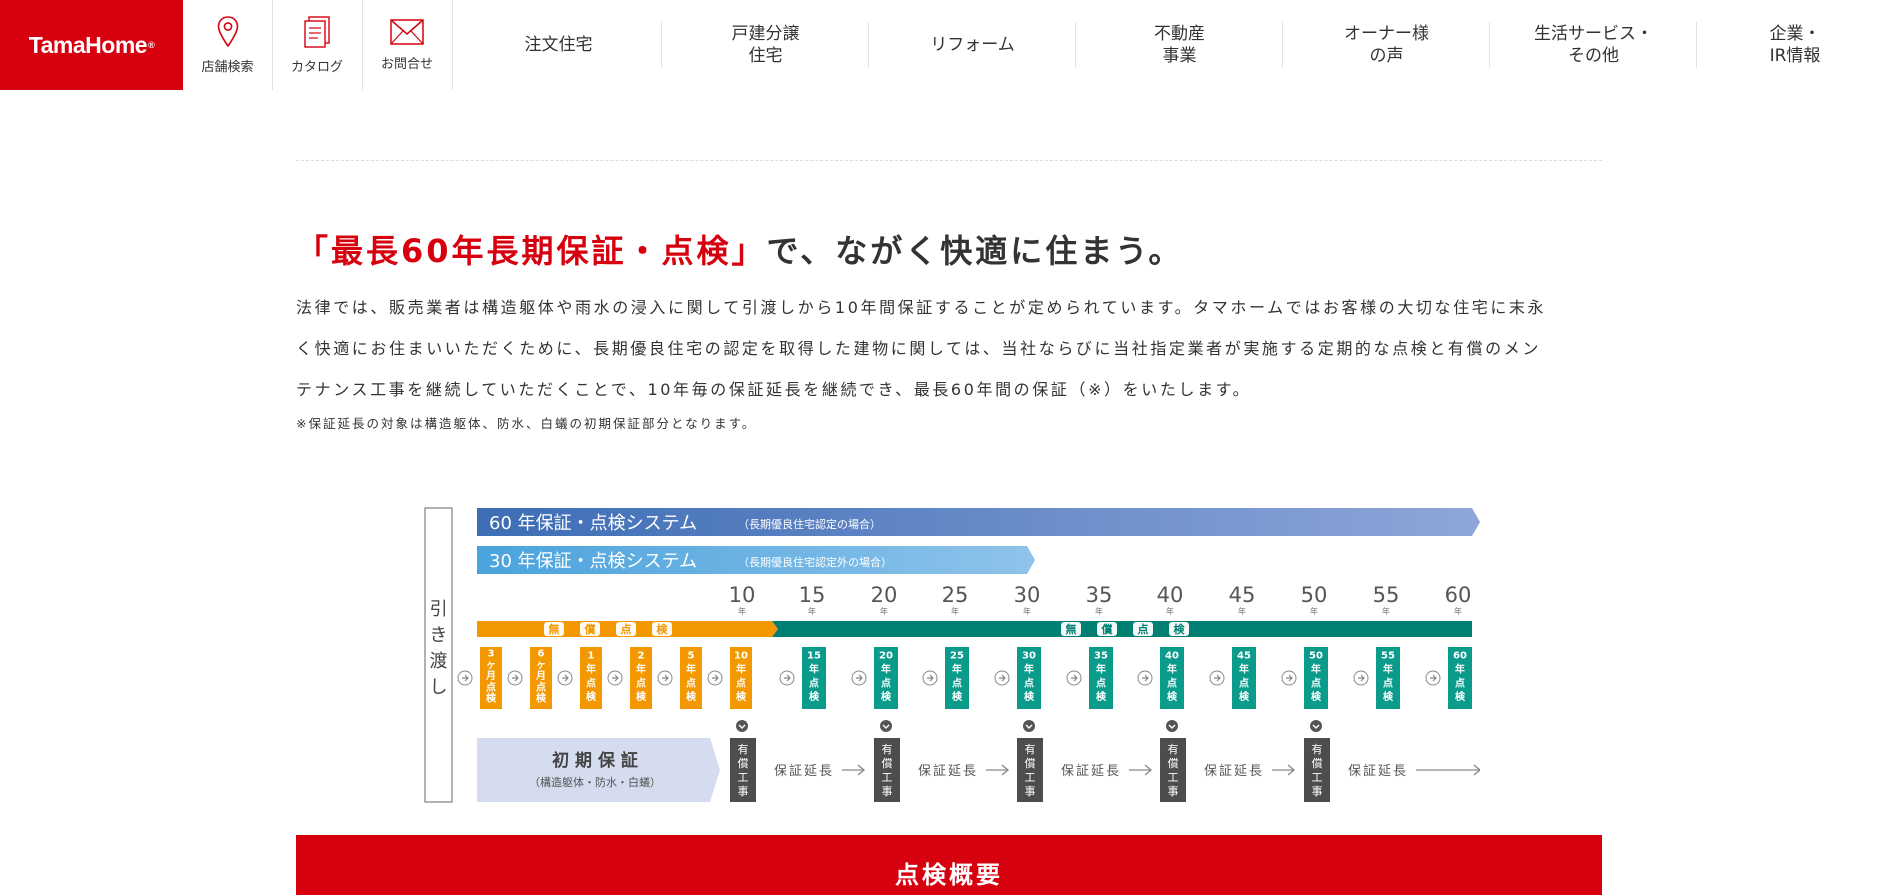 This screenshot has height=895, width=1893. I want to click on inspection-box-text: 2, so click(641, 656).